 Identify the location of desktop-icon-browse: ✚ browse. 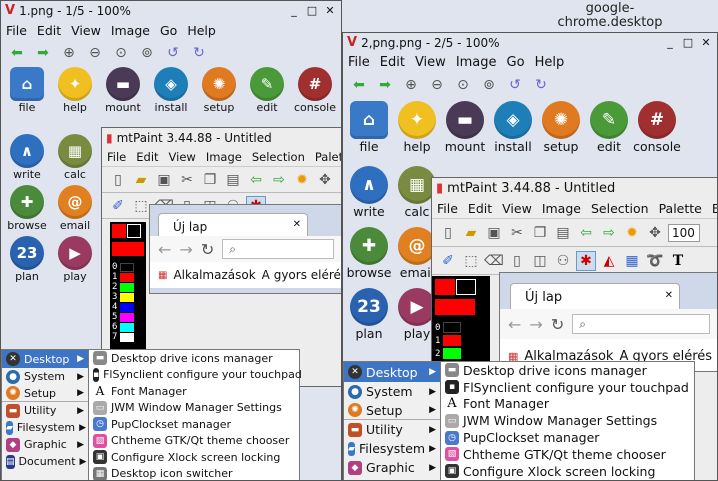
(369, 253).